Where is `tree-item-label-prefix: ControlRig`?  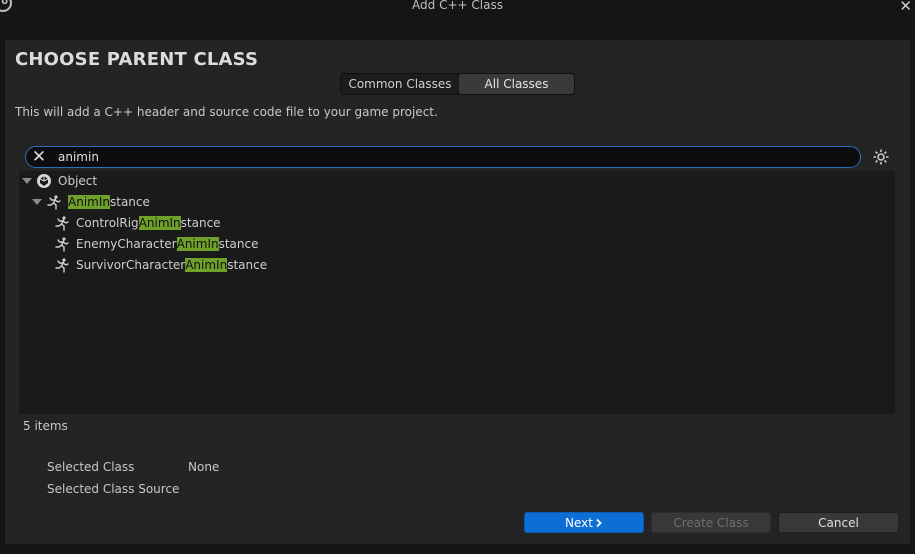 tree-item-label-prefix: ControlRig is located at coordinates (107, 223).